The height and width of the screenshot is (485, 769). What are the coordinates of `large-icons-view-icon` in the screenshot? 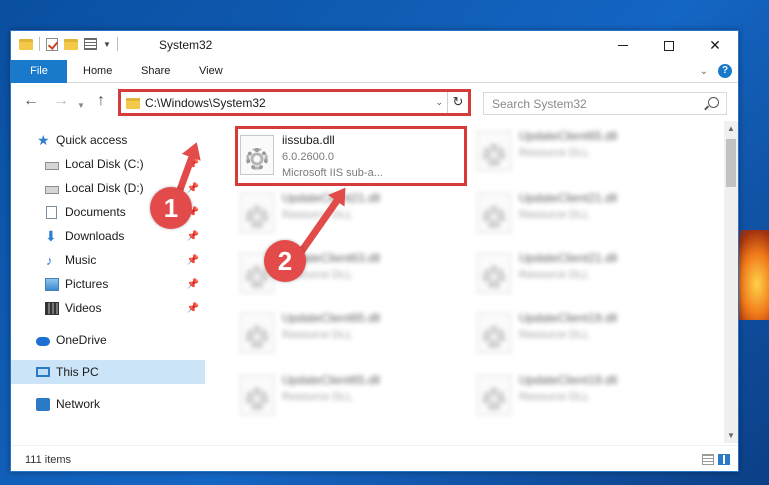 It's located at (724, 459).